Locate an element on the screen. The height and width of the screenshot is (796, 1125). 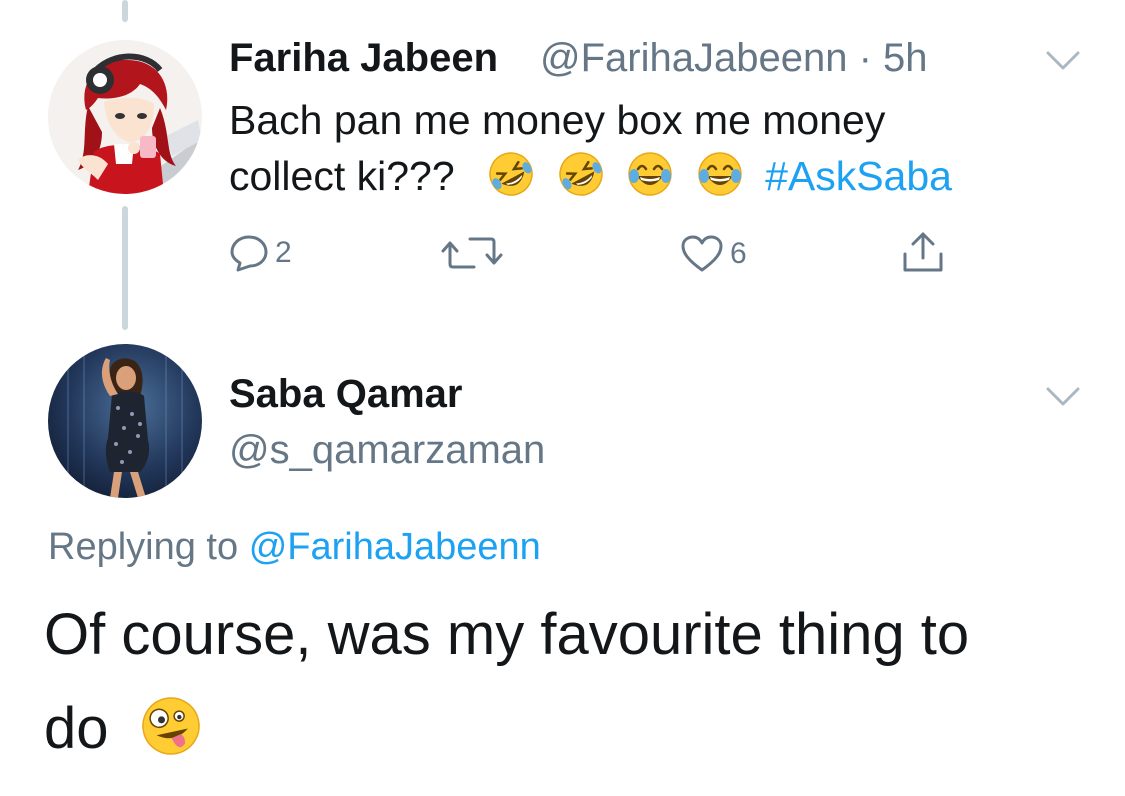
replying-to-handle: @FarihaJabeenn is located at coordinates (395, 547).